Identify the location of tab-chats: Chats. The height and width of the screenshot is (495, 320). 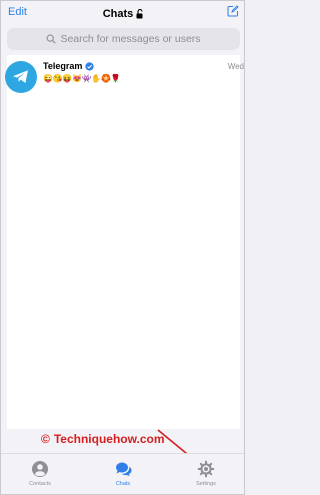
(123, 473).